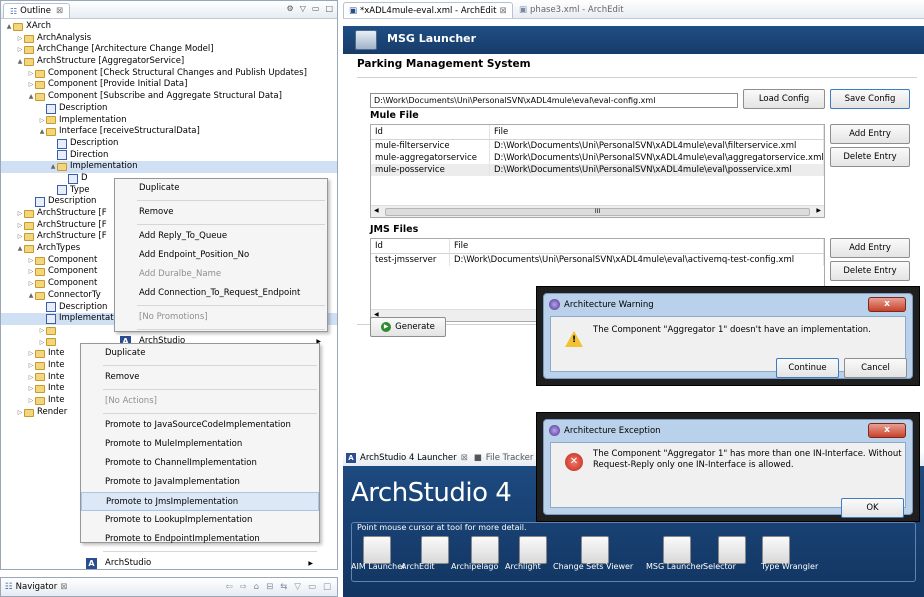  Describe the element at coordinates (875, 368) in the screenshot. I see `cancel-button: Cancel` at that location.